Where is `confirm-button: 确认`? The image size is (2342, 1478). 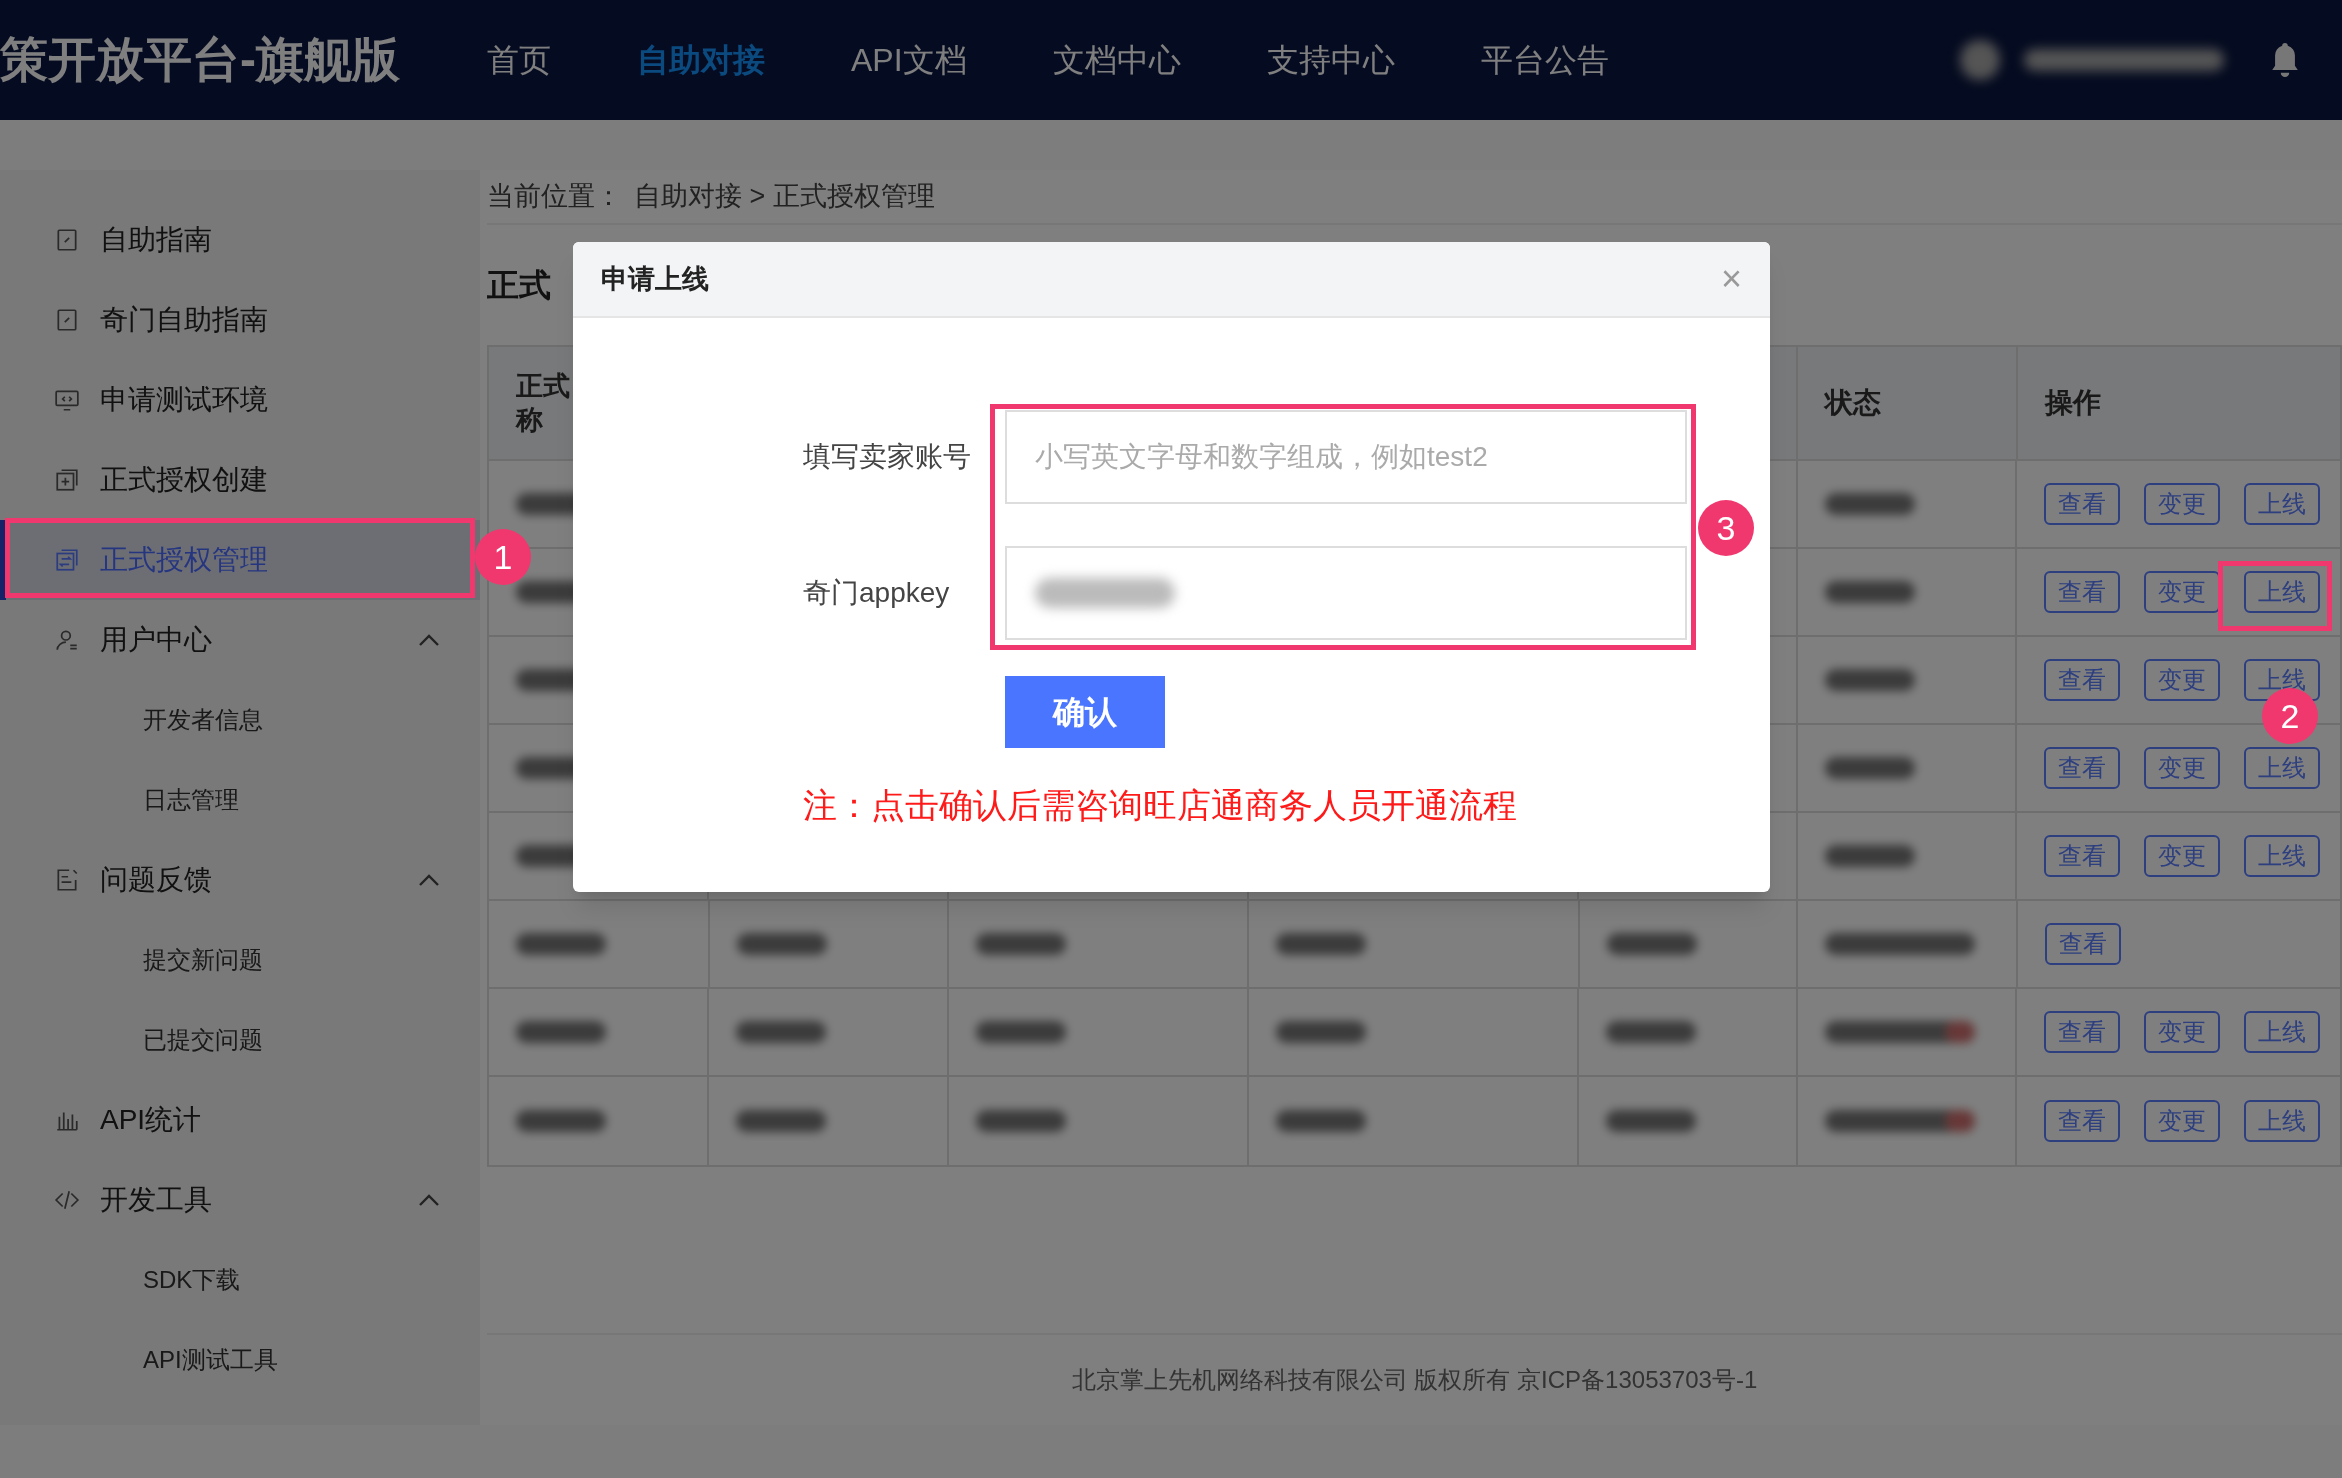
confirm-button: 确认 is located at coordinates (1085, 712).